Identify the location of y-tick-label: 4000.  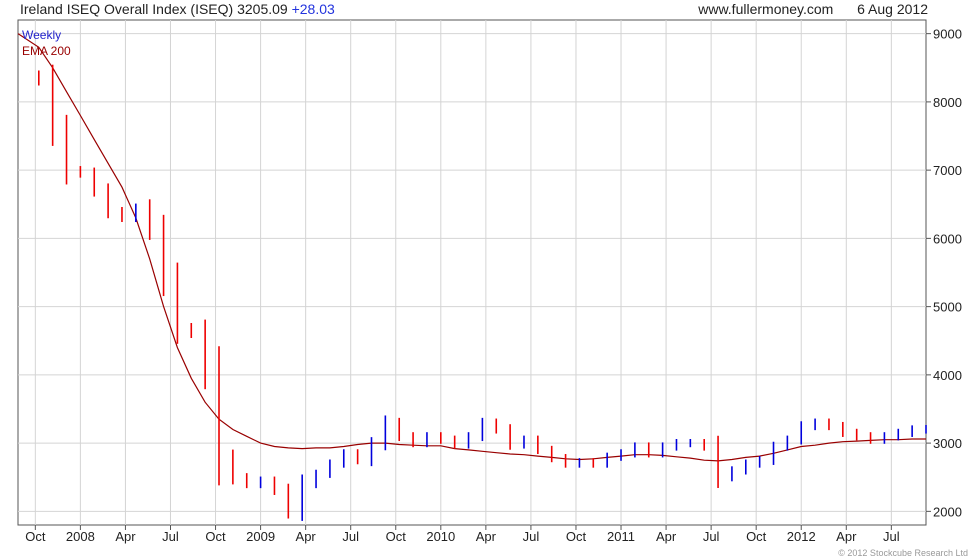
(947, 375).